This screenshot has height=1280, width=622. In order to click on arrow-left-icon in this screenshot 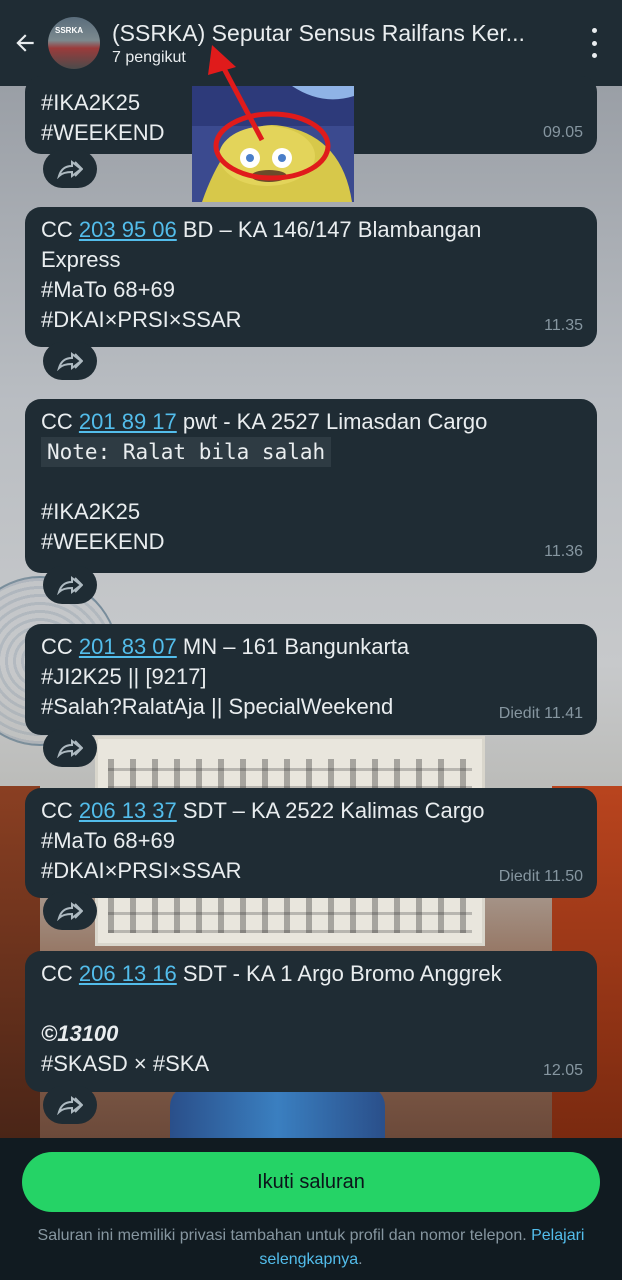, I will do `click(25, 43)`.